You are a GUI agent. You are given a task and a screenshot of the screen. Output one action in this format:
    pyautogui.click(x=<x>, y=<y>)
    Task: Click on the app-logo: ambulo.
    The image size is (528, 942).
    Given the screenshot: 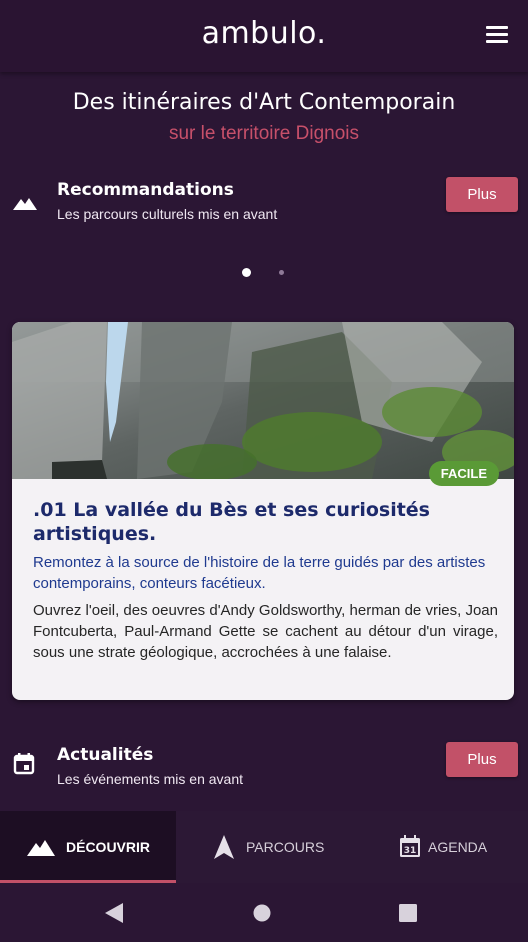 What is the action you would take?
    pyautogui.click(x=264, y=33)
    